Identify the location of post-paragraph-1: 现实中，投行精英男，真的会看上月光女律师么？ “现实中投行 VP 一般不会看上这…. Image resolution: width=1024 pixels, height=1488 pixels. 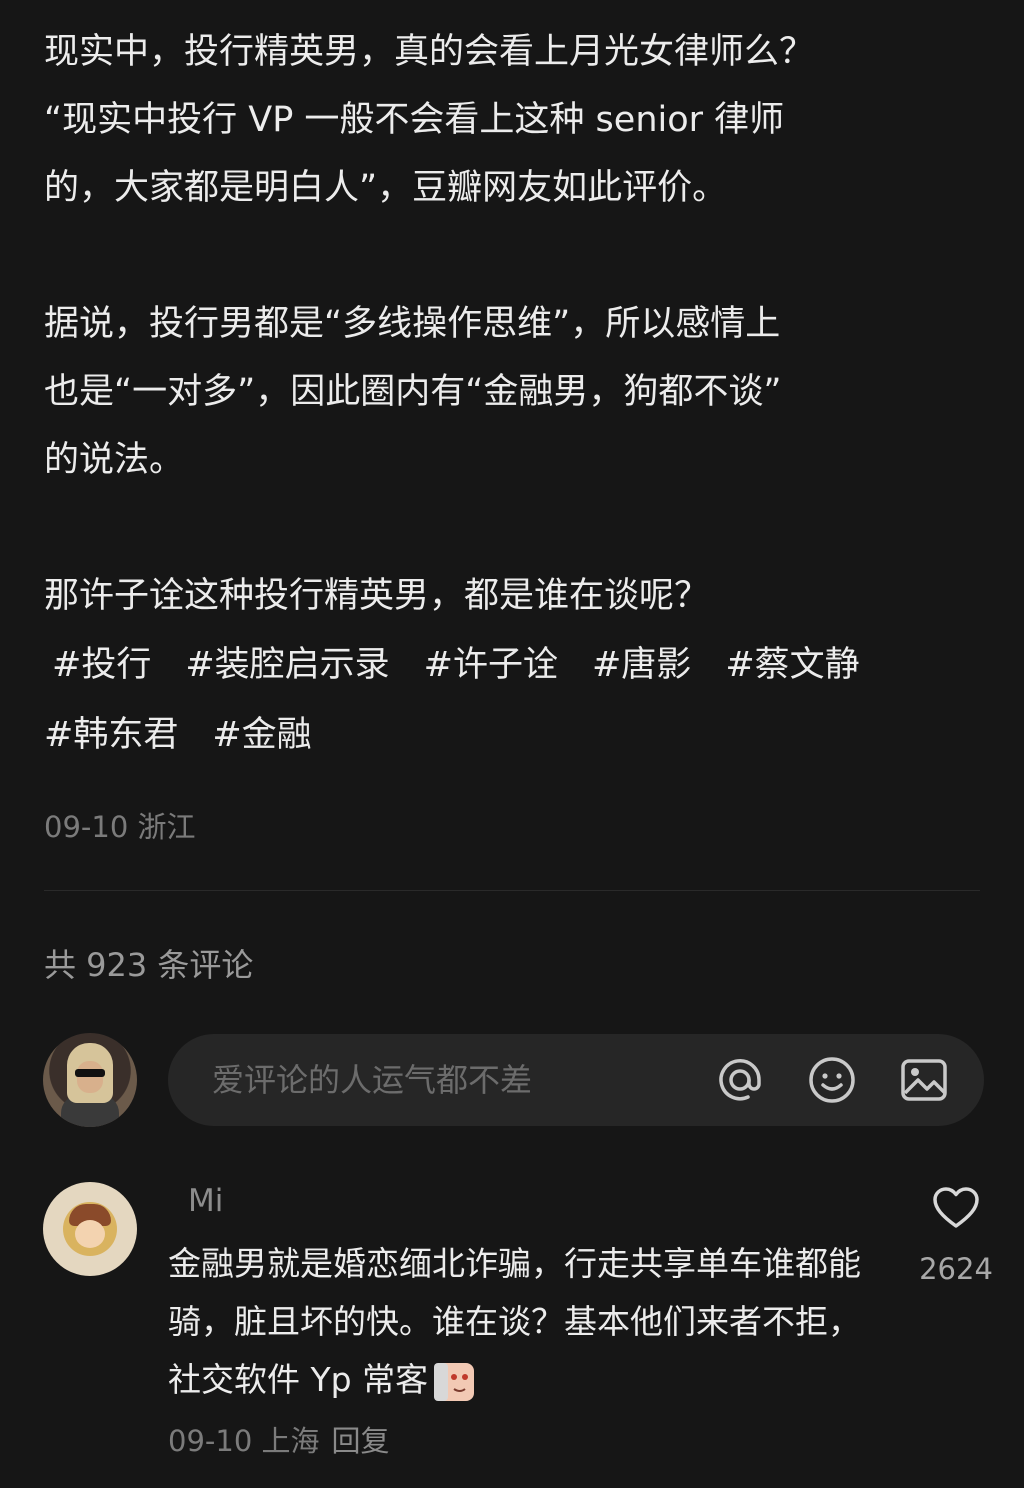
(519, 120).